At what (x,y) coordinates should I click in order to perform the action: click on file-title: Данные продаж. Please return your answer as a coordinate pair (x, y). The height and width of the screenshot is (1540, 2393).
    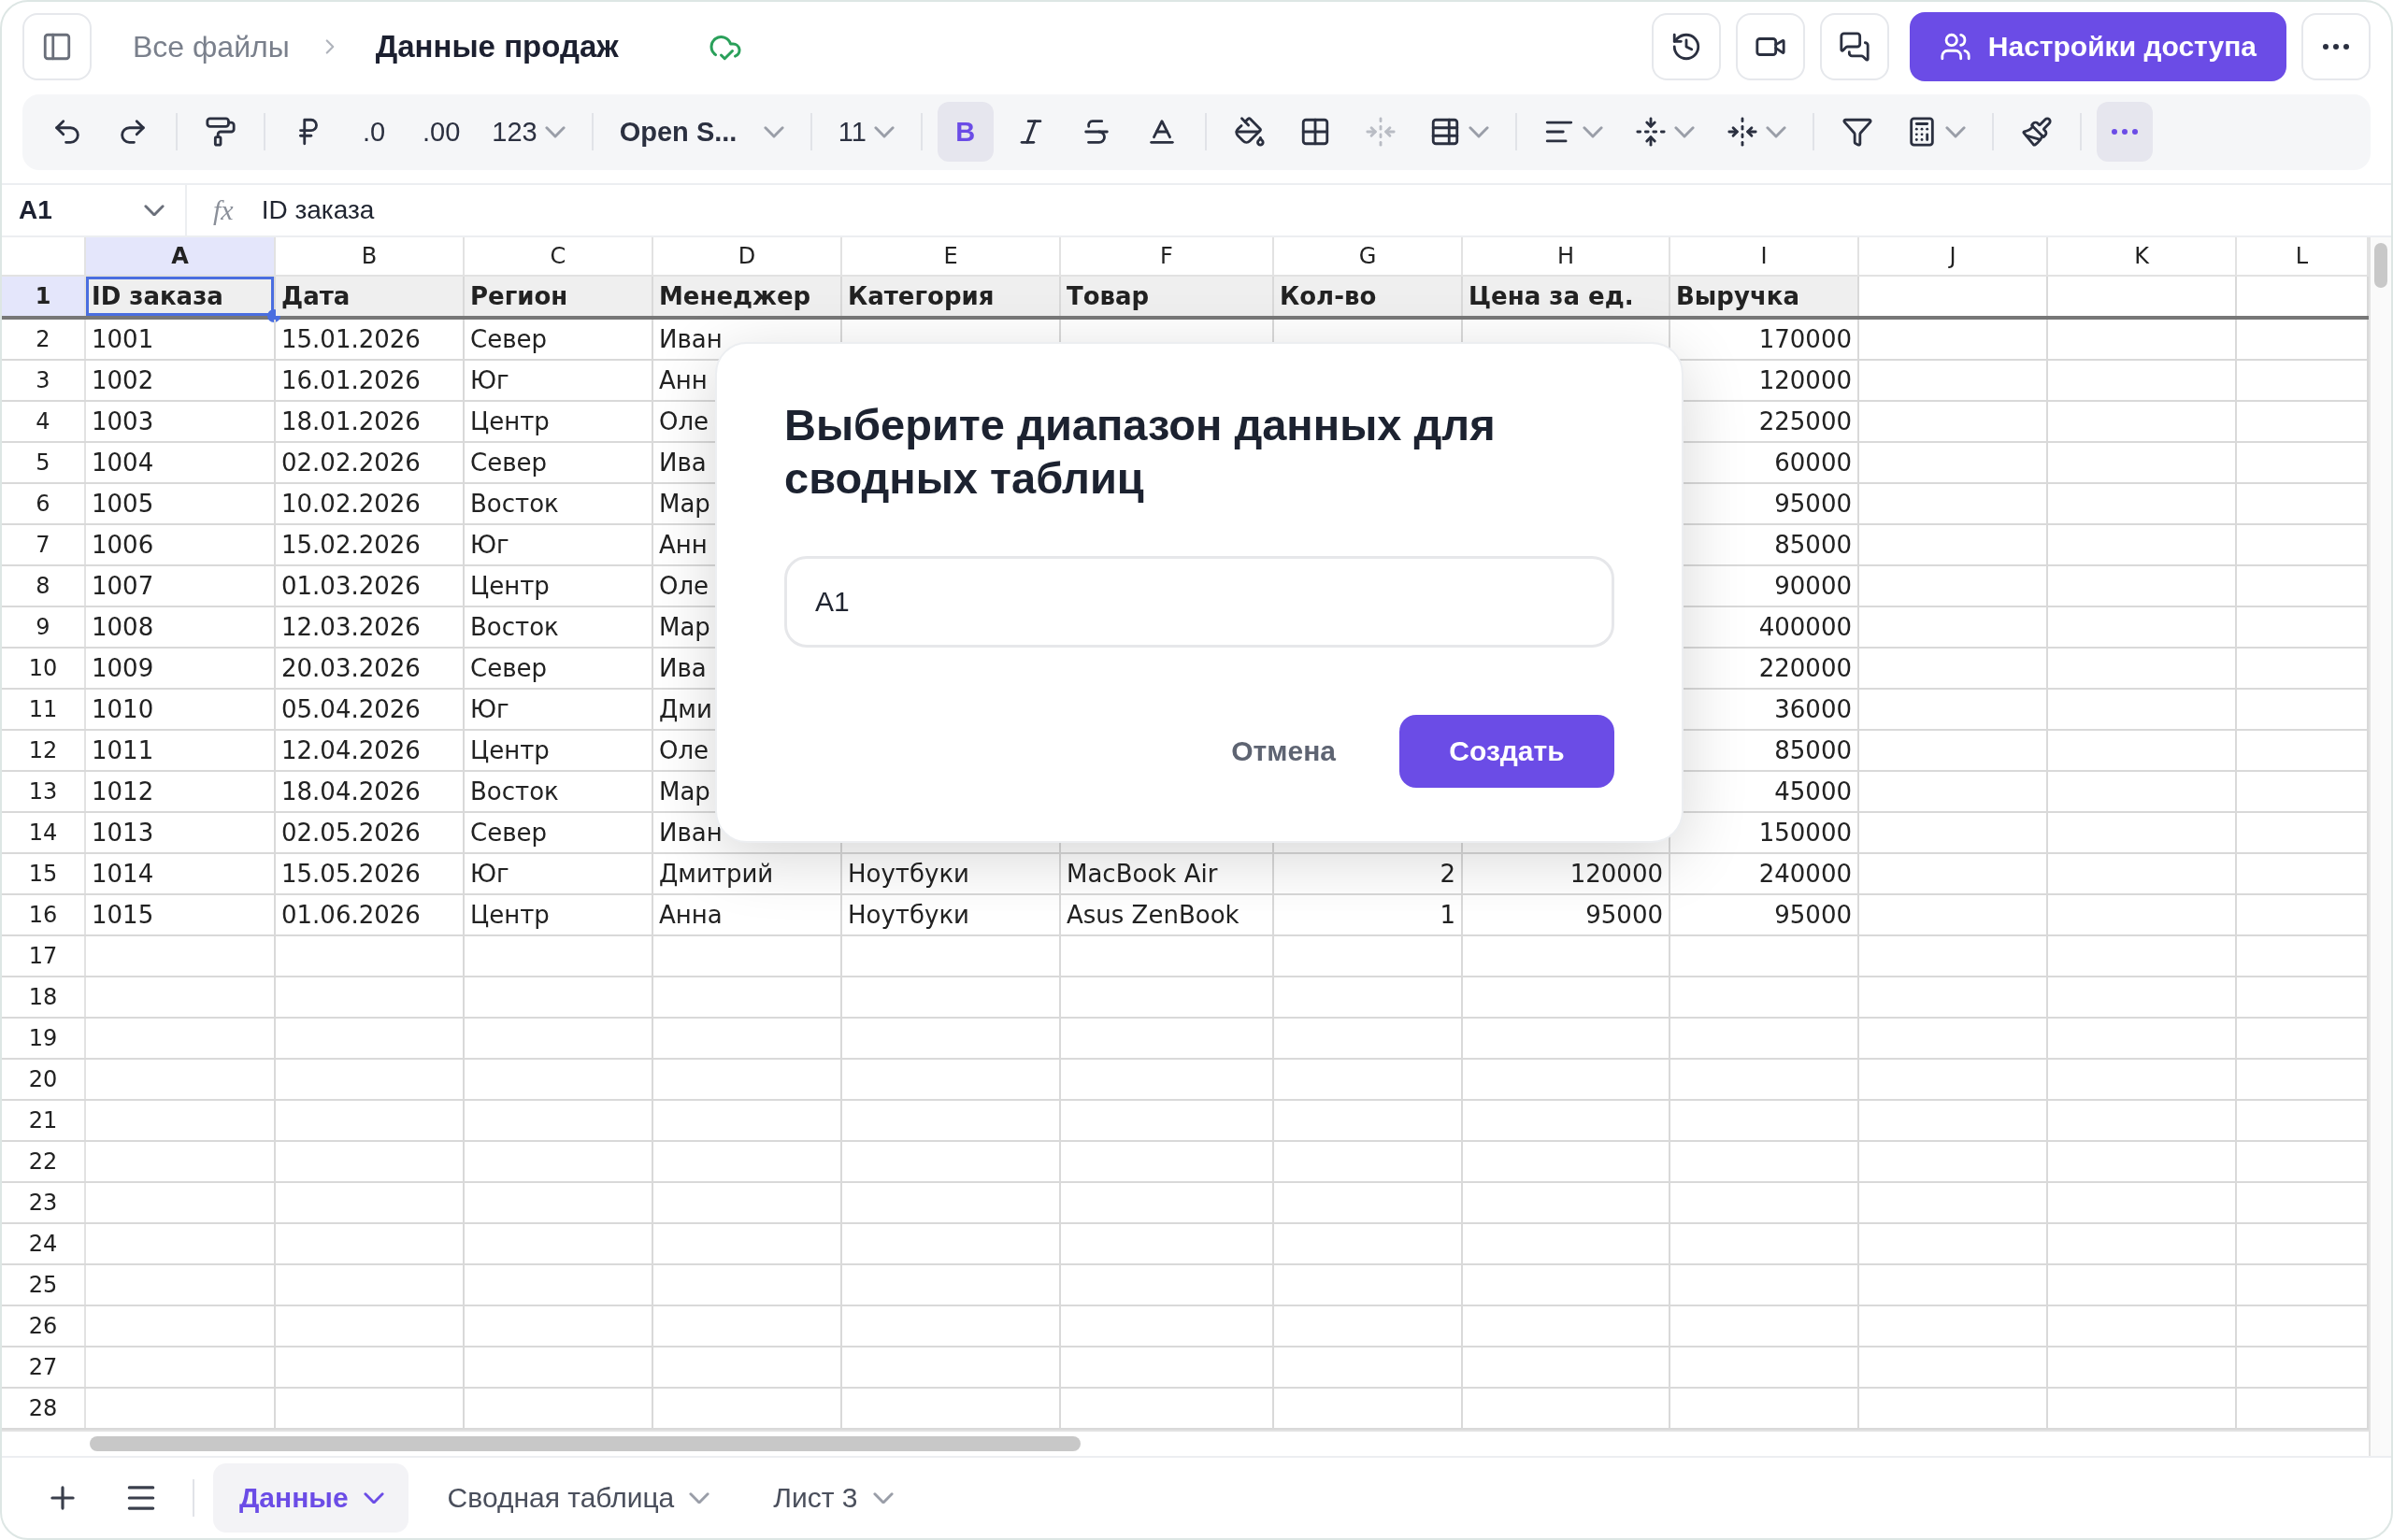
    Looking at the image, I should click on (497, 47).